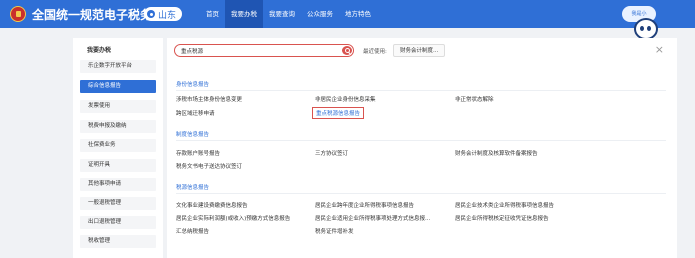 The image size is (695, 258). Describe the element at coordinates (334, 231) in the screenshot. I see `link-tax-certificate-reissue: 税务证件增补发` at that location.